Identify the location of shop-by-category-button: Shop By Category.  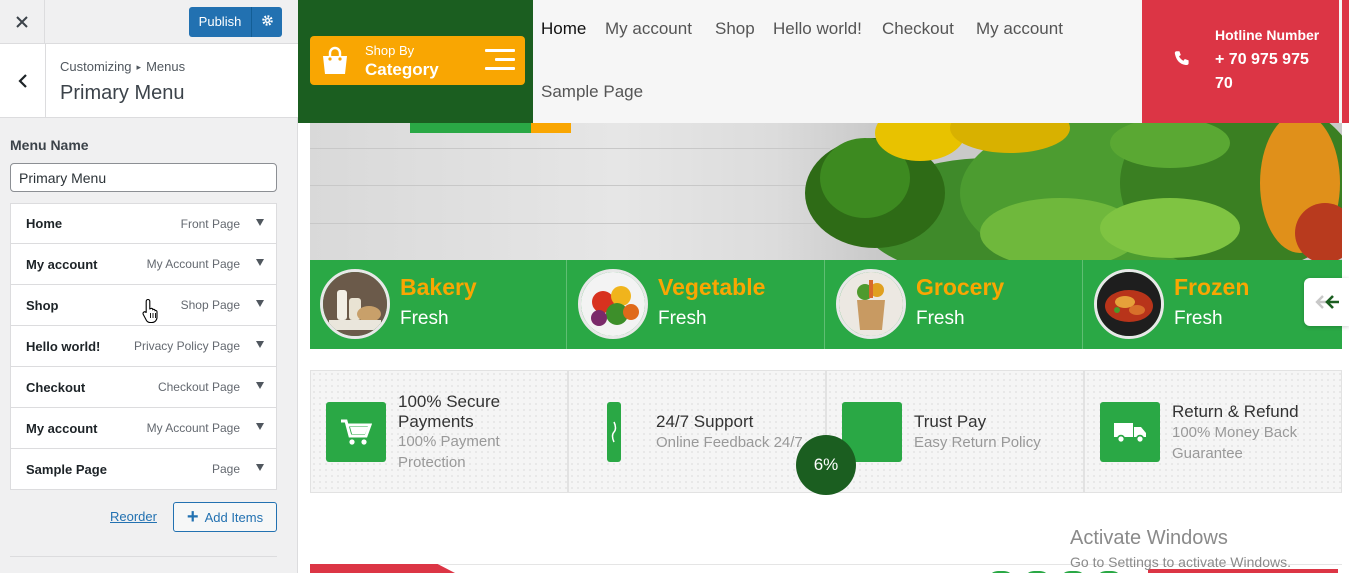
(417, 60).